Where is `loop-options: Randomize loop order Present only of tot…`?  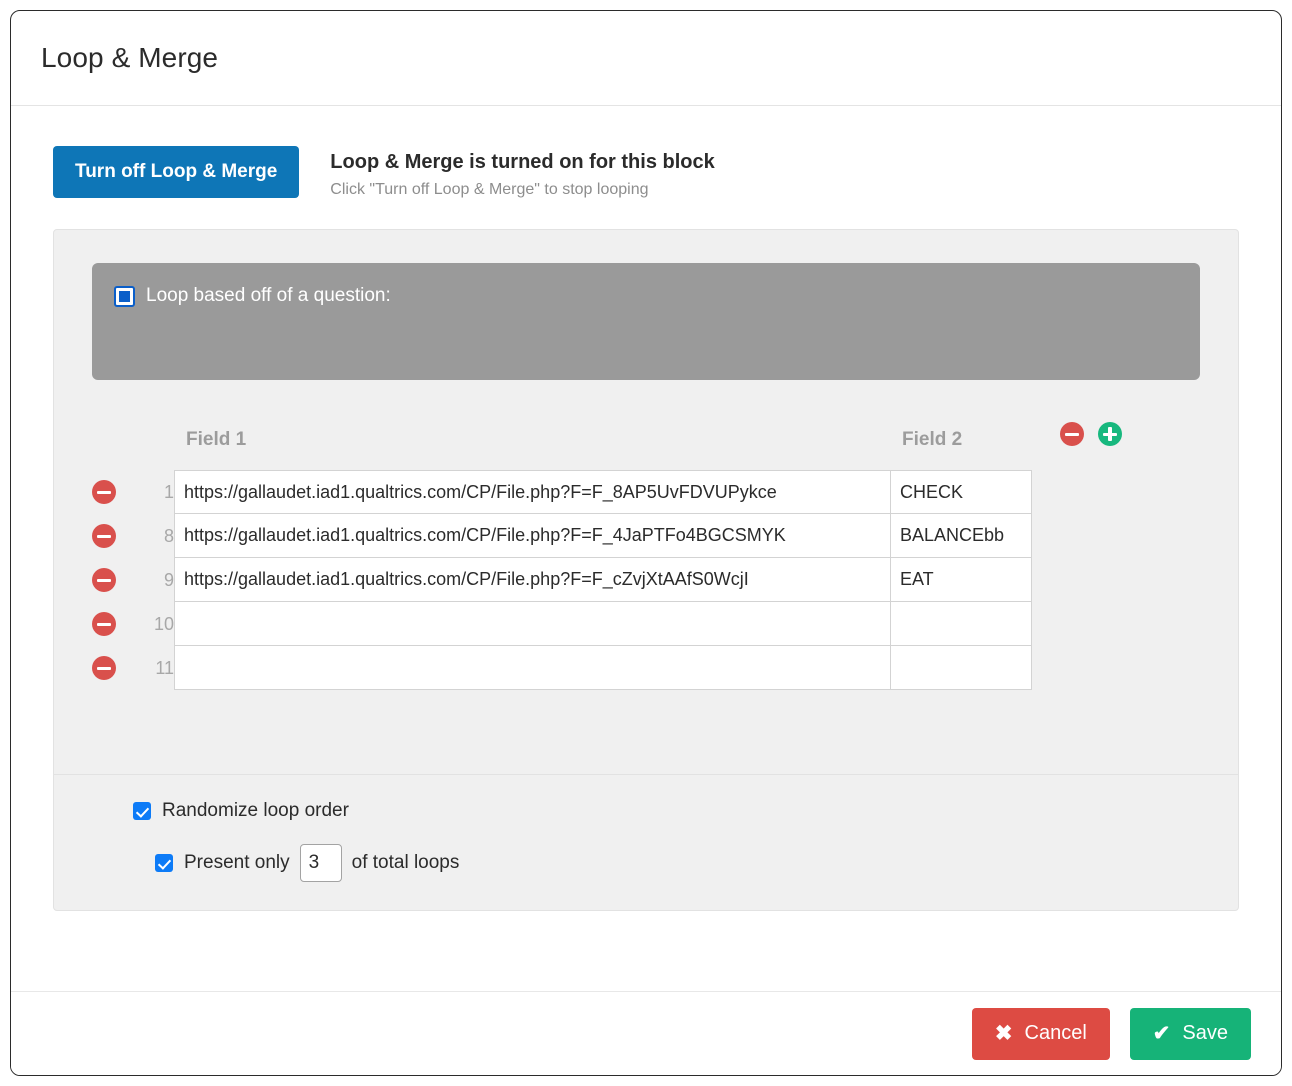
loop-options: Randomize loop order Present only of tot… is located at coordinates (646, 842).